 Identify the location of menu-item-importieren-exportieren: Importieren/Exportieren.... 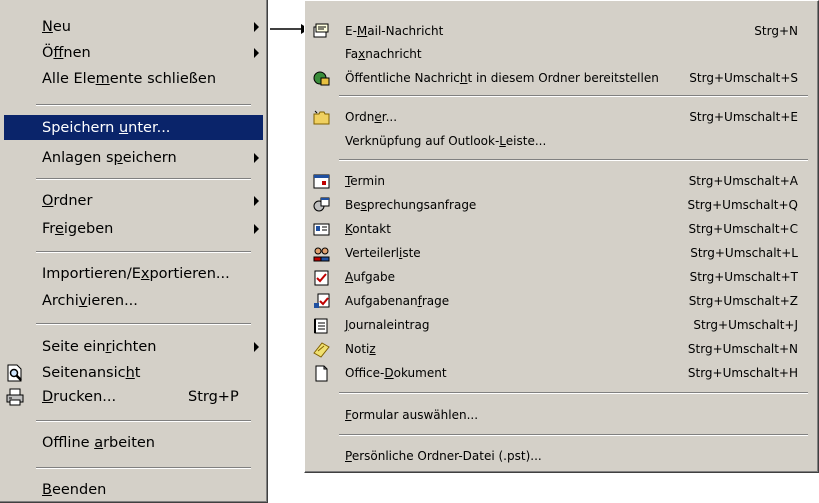
(133, 273).